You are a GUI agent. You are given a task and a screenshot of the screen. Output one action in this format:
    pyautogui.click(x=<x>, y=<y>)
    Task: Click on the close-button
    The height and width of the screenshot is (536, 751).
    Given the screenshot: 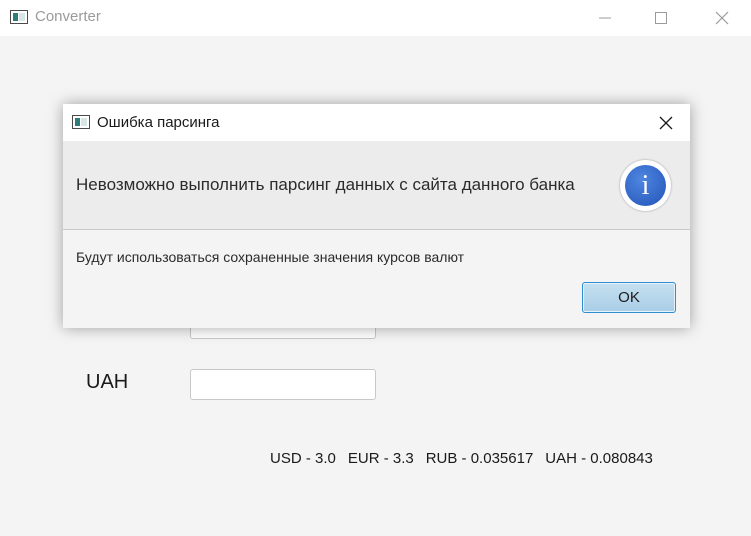 What is the action you would take?
    pyautogui.click(x=721, y=18)
    